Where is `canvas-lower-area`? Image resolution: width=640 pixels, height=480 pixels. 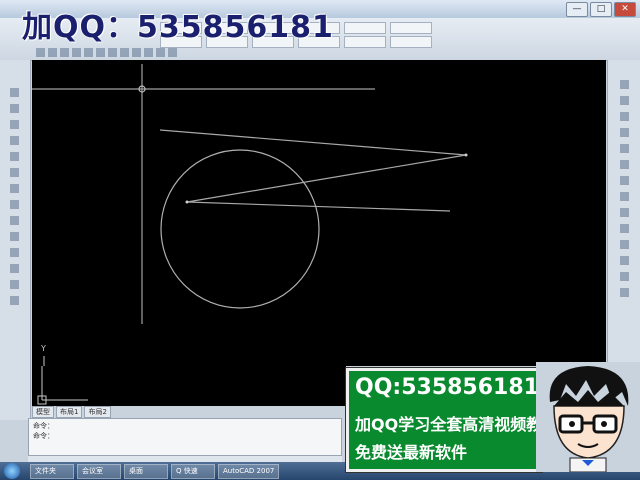
canvas-lower-area is located at coordinates (189, 381).